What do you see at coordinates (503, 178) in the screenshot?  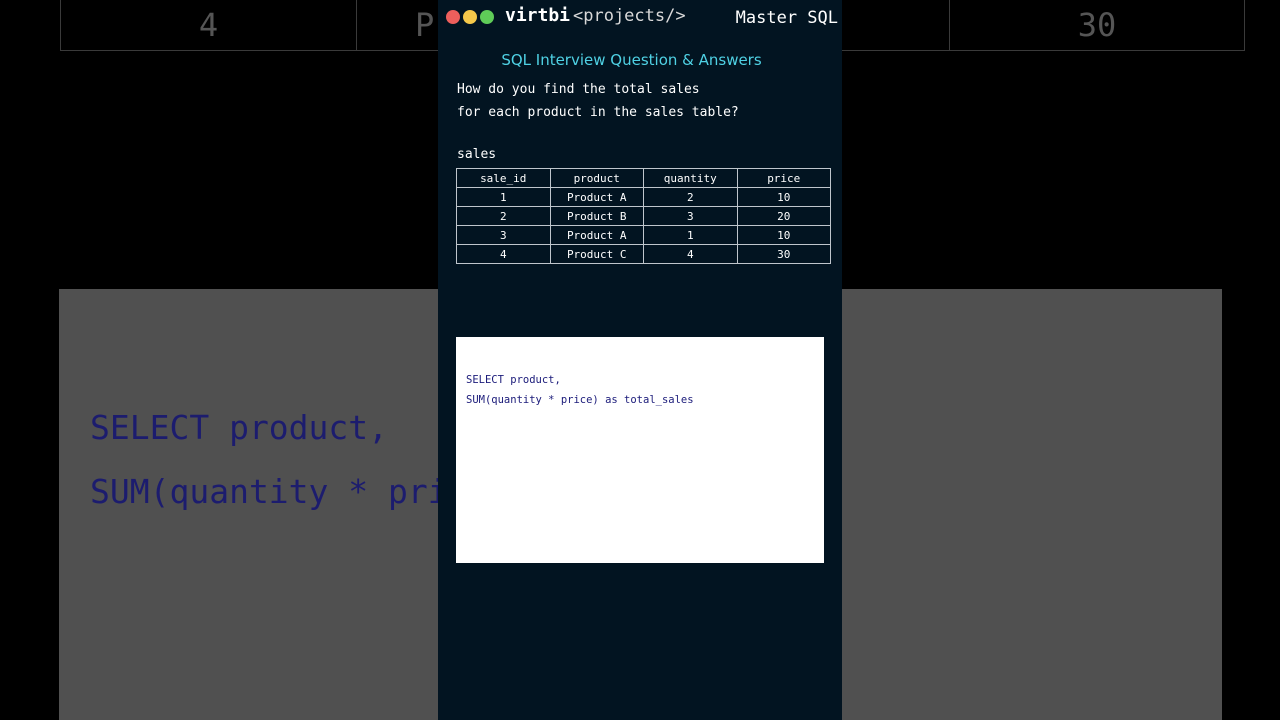 I see `column-header: sale_id` at bounding box center [503, 178].